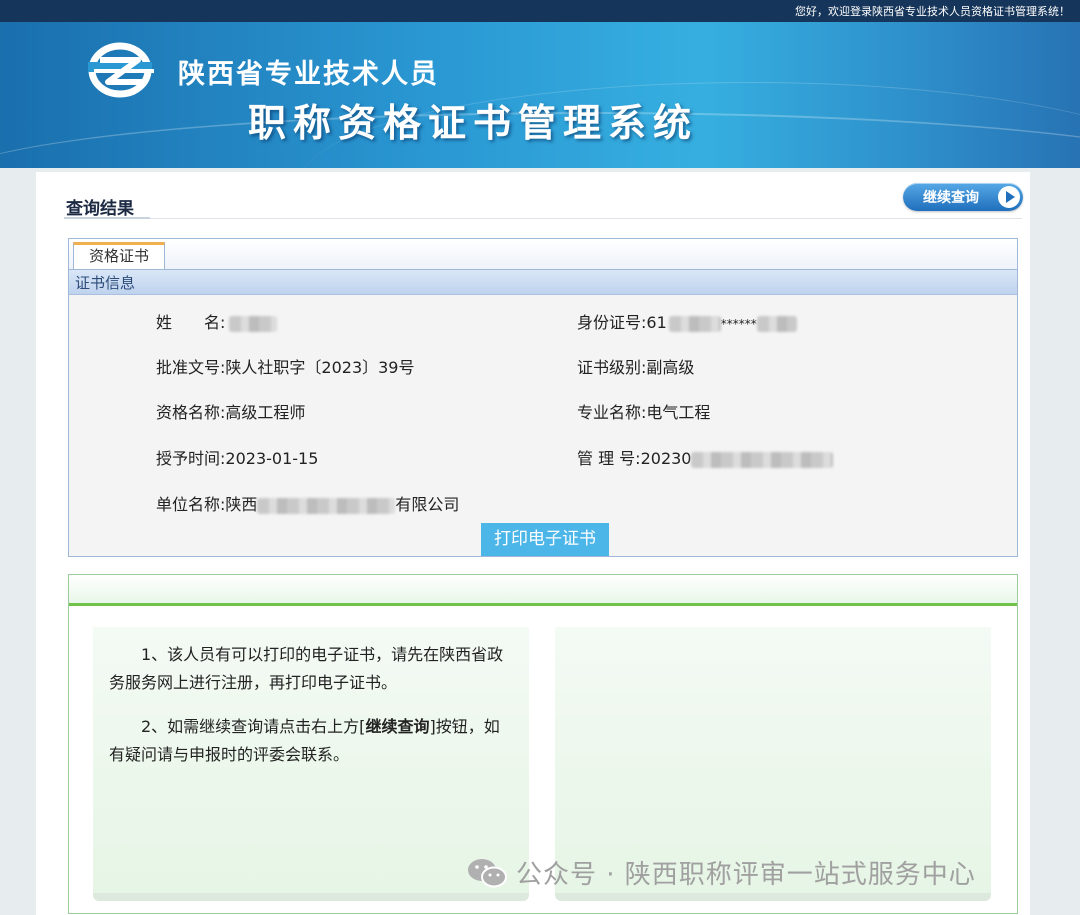 Image resolution: width=1080 pixels, height=915 pixels. Describe the element at coordinates (237, 458) in the screenshot. I see `field-grant-date: 授予时间:2023-01-15` at that location.